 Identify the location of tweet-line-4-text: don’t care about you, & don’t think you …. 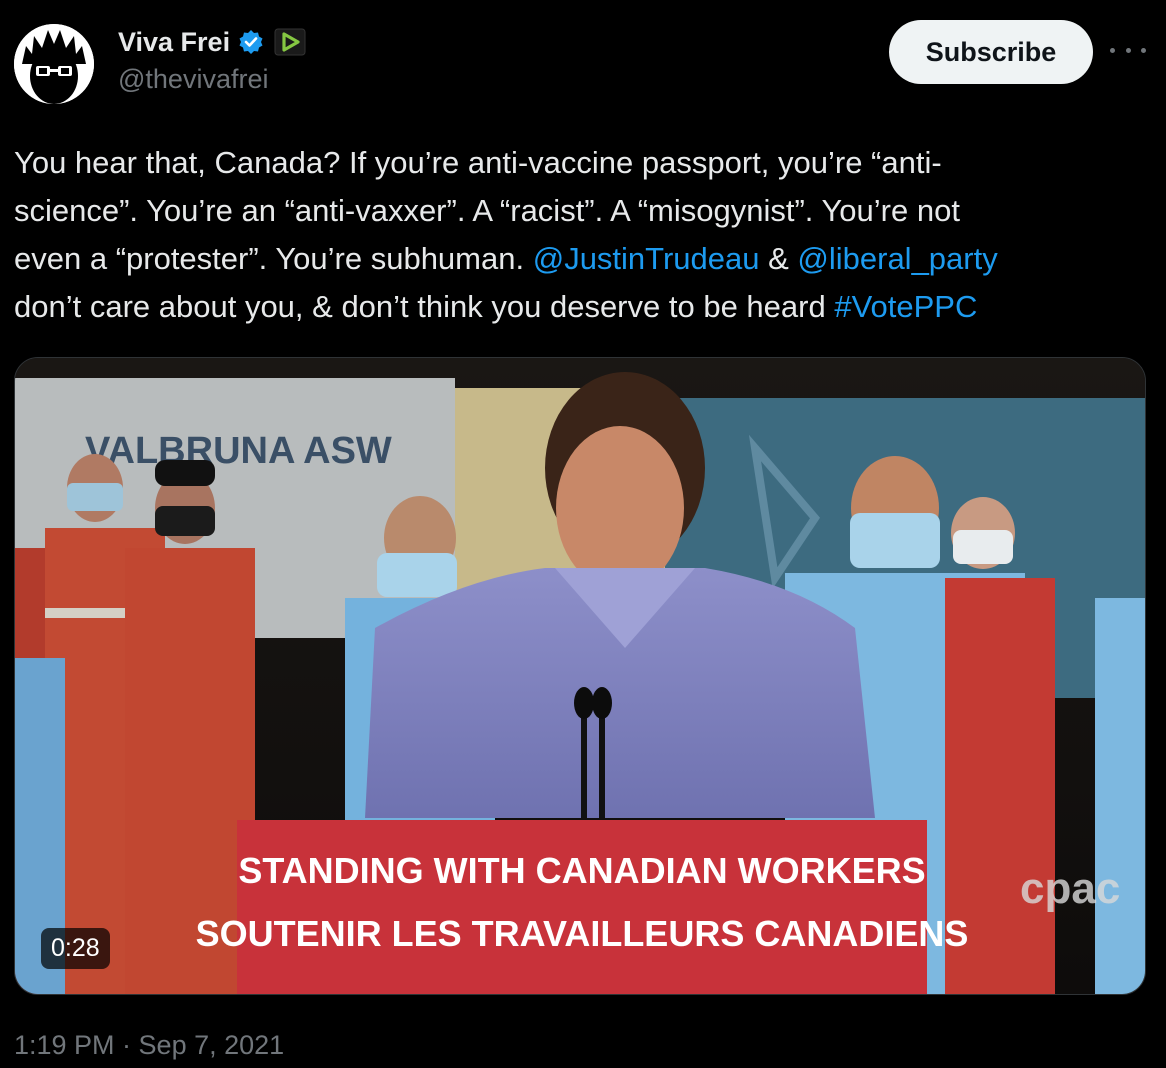
(424, 306).